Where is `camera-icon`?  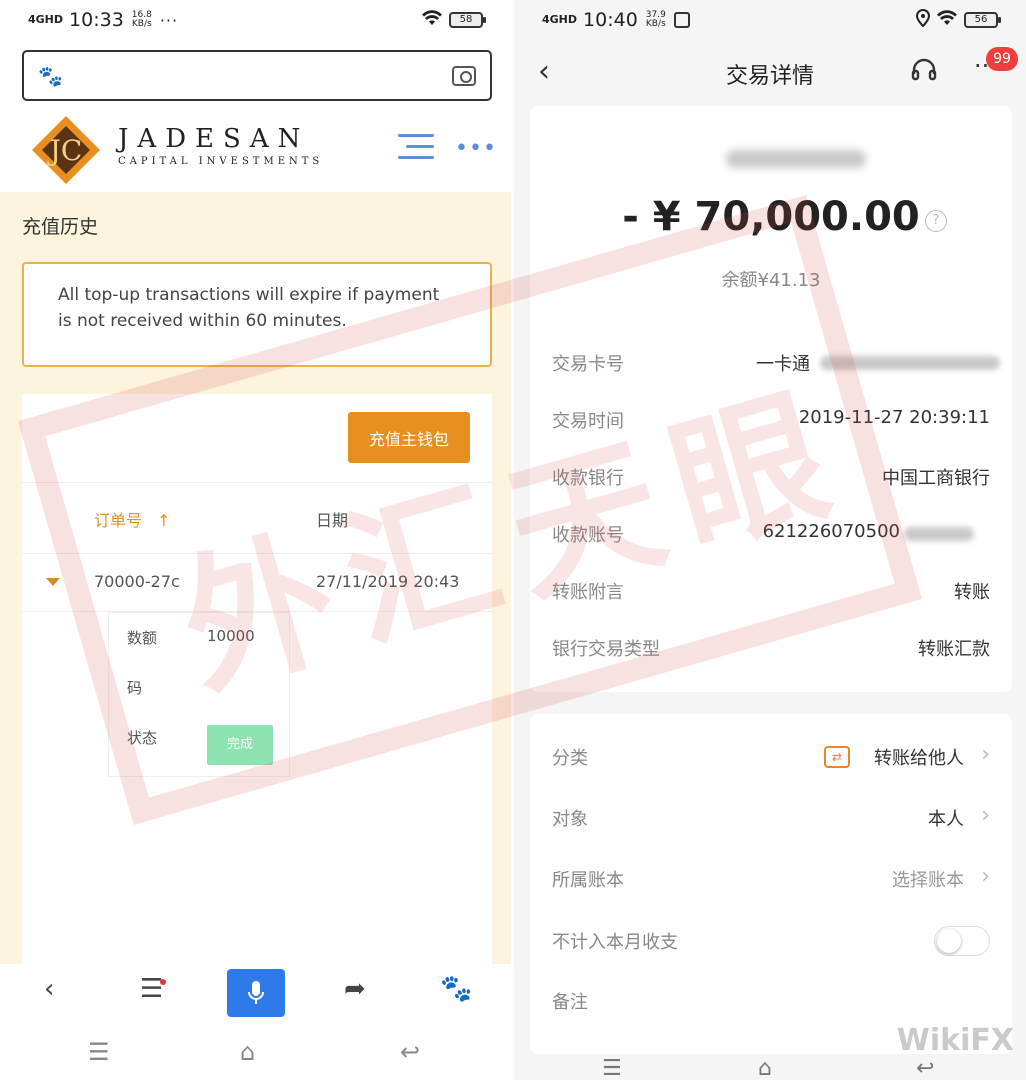
camera-icon is located at coordinates (464, 75).